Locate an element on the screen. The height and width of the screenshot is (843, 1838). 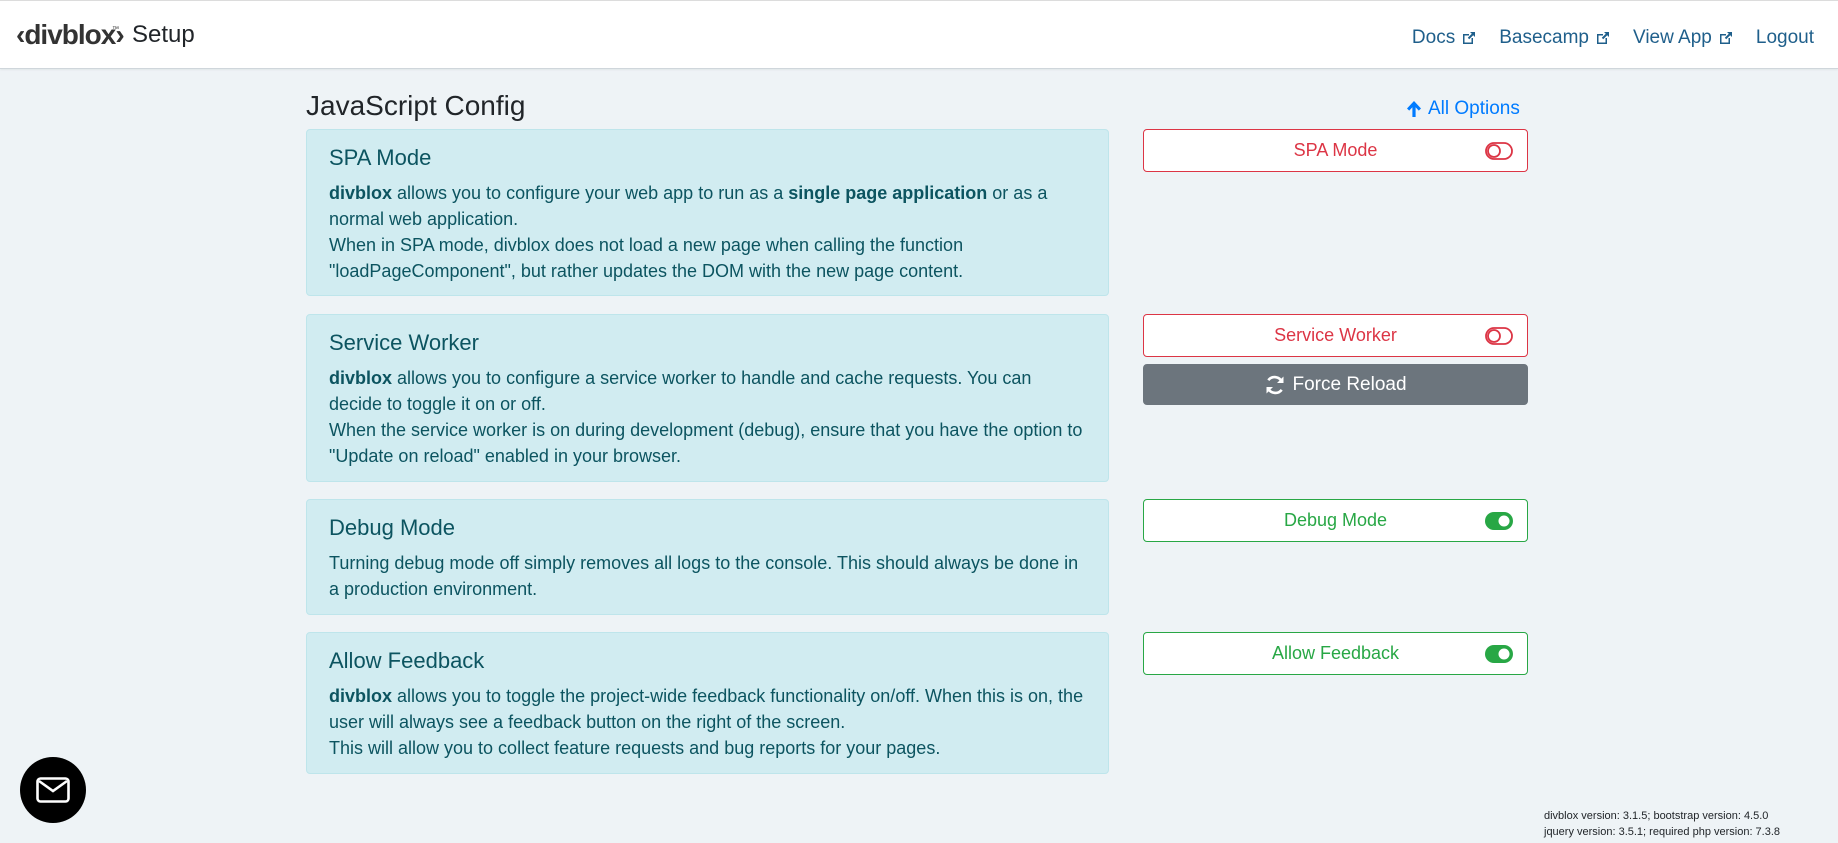
page-title: JavaScript Config is located at coordinates (416, 105).